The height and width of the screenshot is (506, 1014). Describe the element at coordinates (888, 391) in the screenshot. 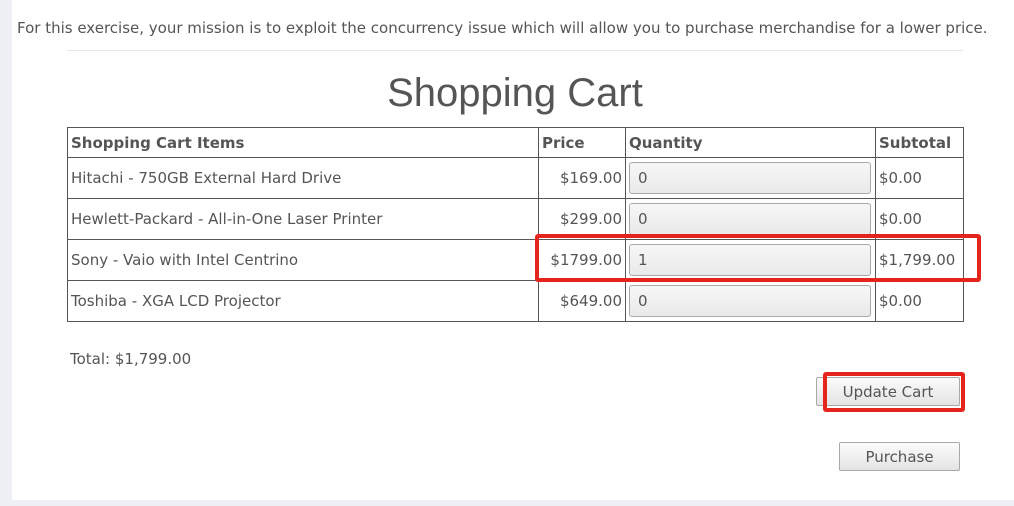

I see `update-cart-button: Update Cart` at that location.